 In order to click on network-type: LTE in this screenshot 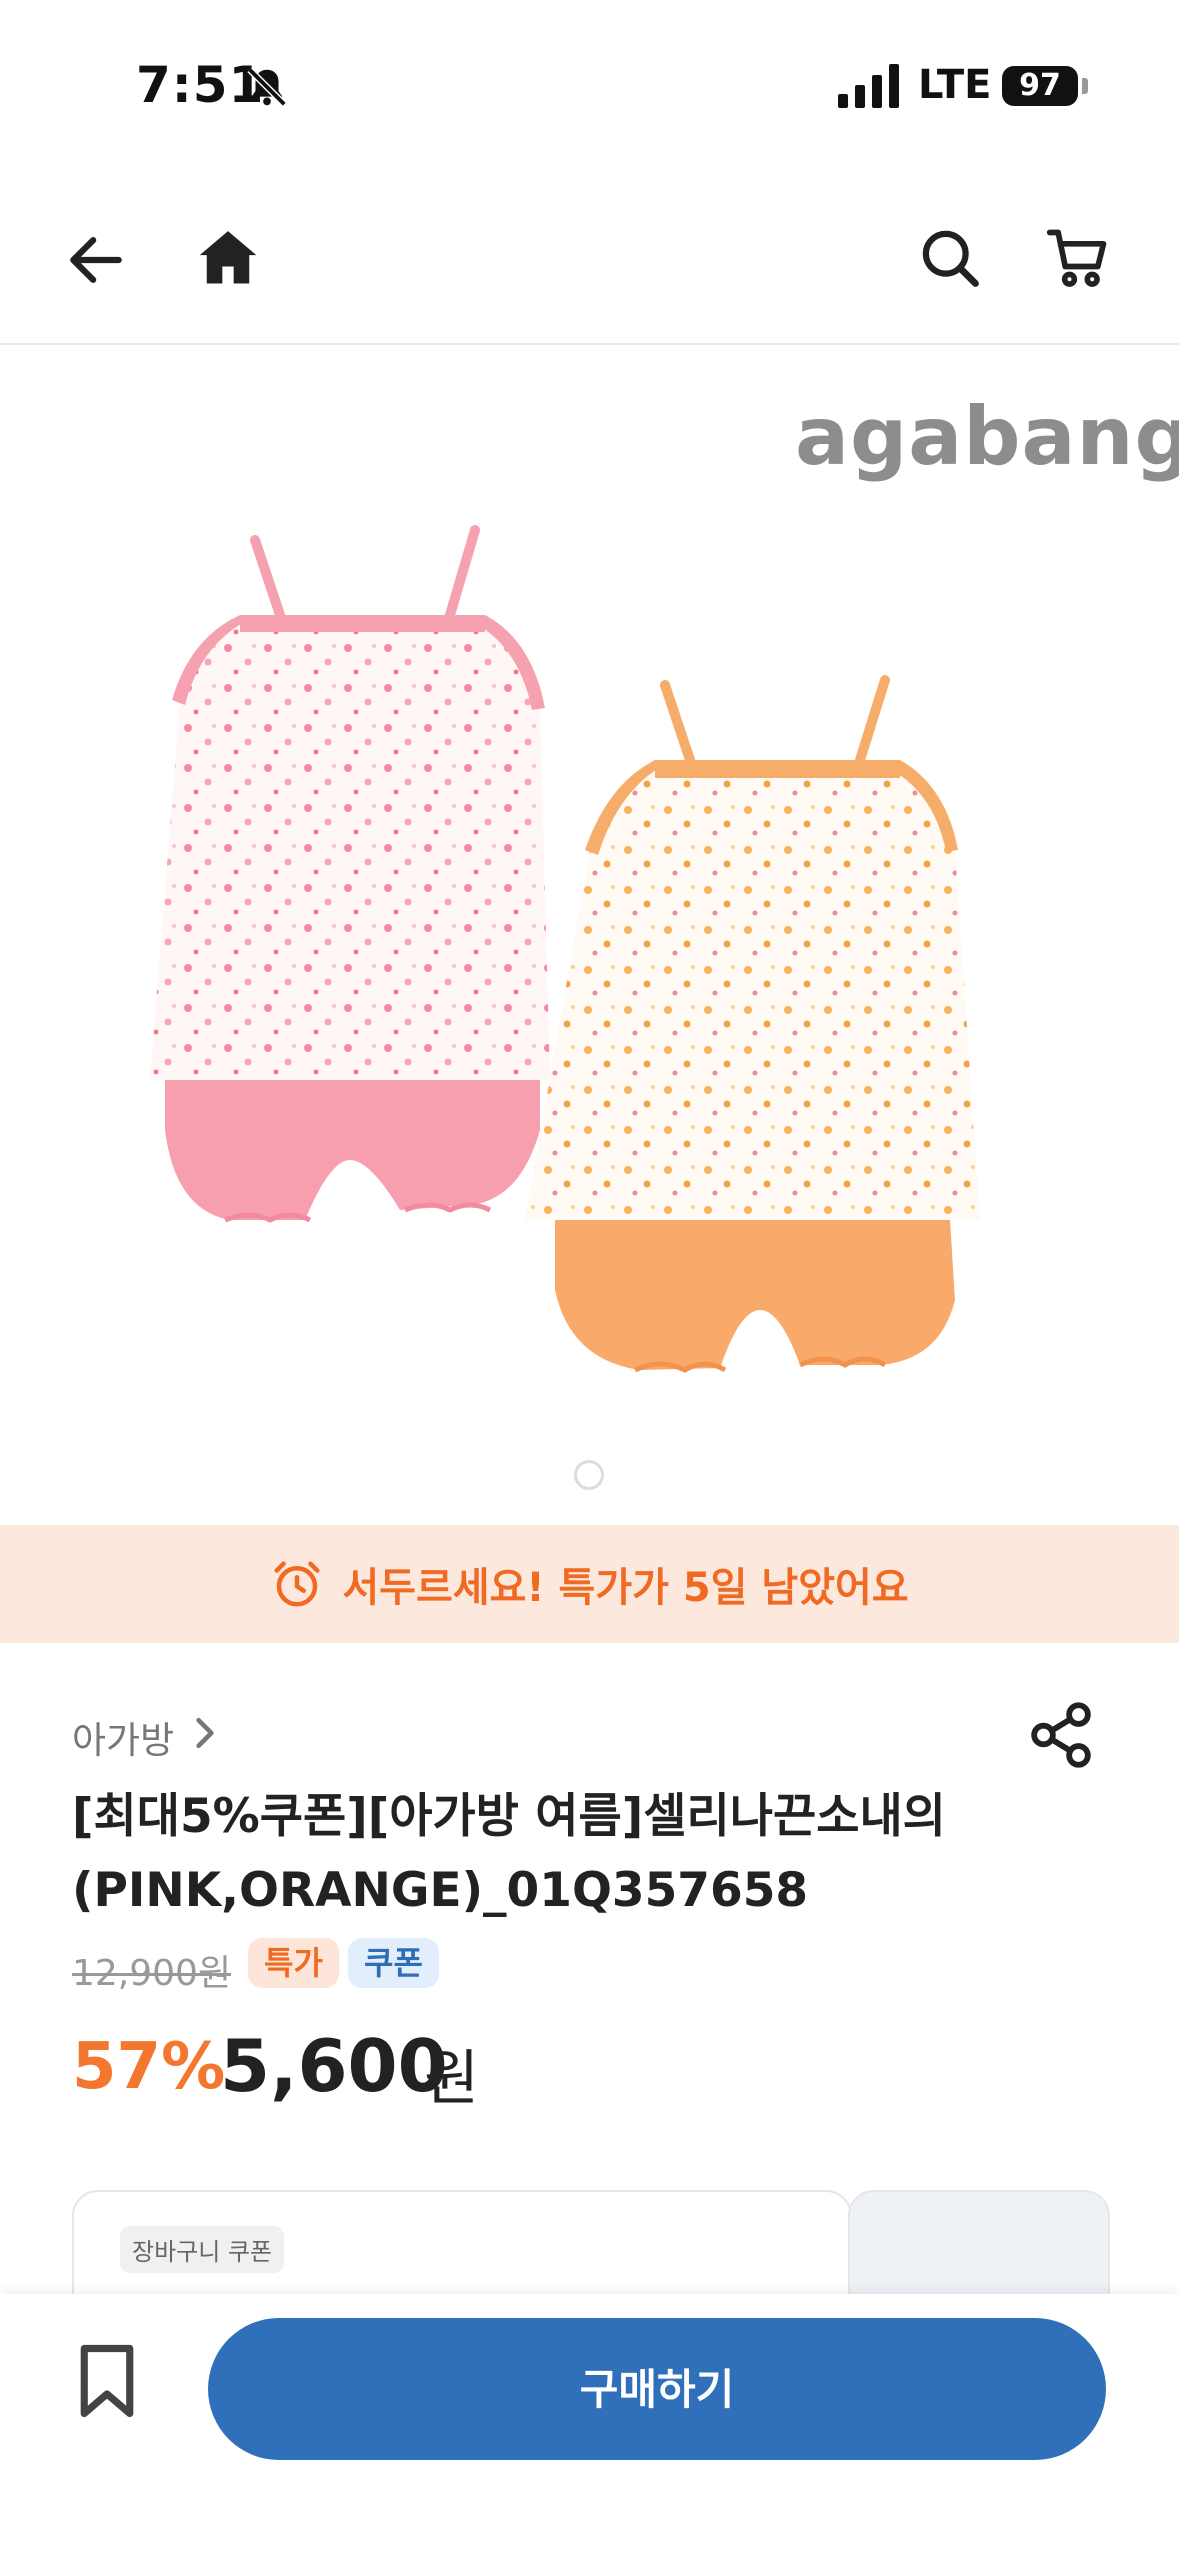, I will do `click(955, 85)`.